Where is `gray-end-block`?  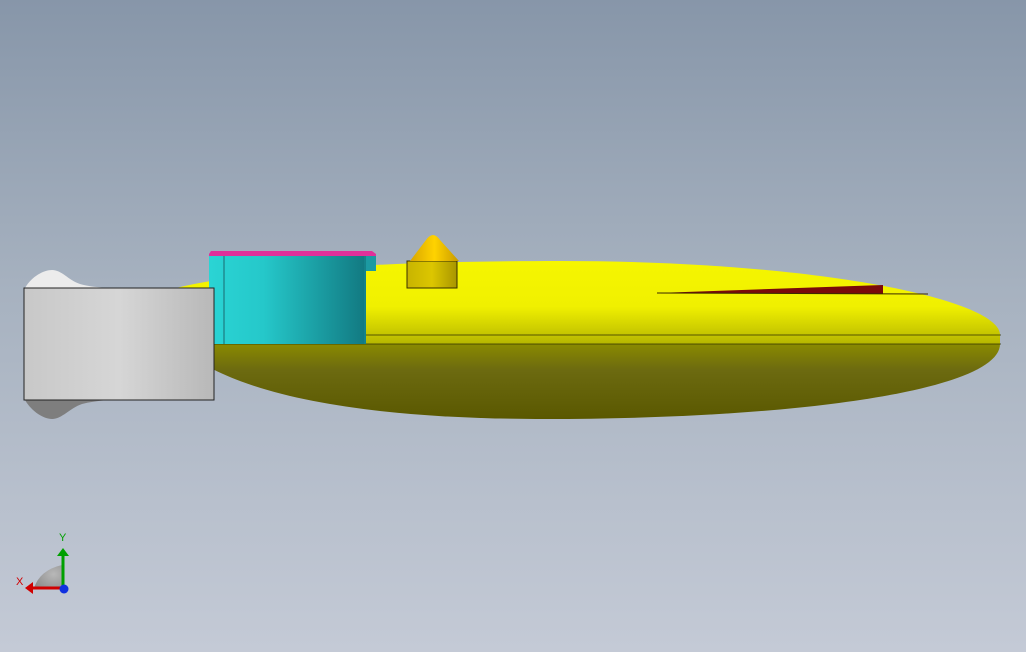
gray-end-block is located at coordinates (119, 344).